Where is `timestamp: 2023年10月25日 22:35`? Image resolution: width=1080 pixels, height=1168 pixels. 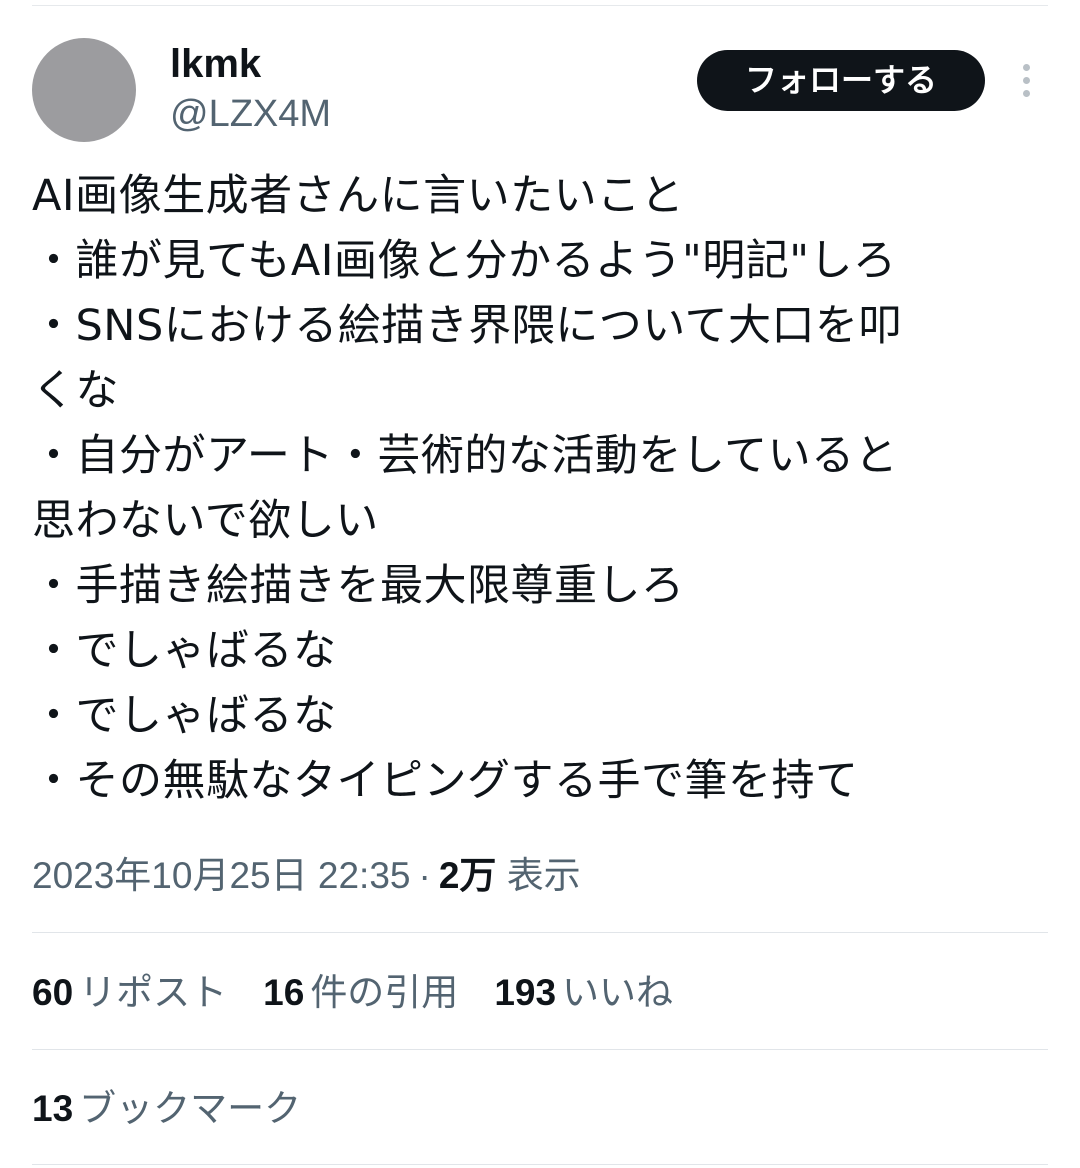 timestamp: 2023年10月25日 22:35 is located at coordinates (221, 875).